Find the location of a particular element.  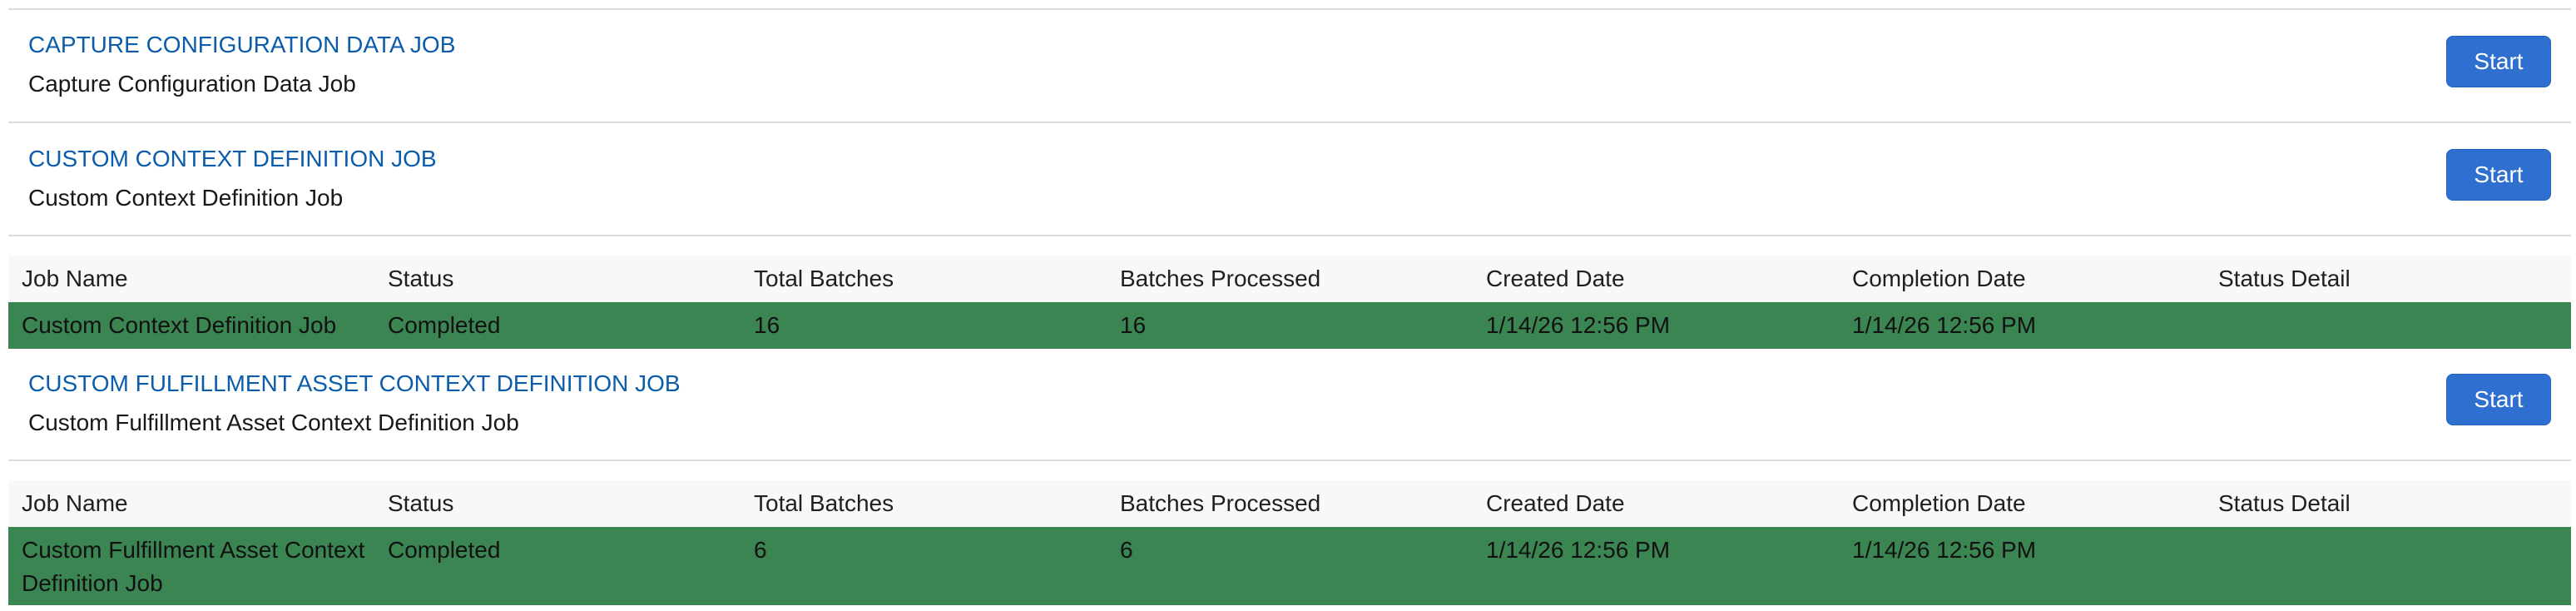

job-title-custom-context-definition: CUSTOM CONTEXT DEFINITION JOB is located at coordinates (233, 159).